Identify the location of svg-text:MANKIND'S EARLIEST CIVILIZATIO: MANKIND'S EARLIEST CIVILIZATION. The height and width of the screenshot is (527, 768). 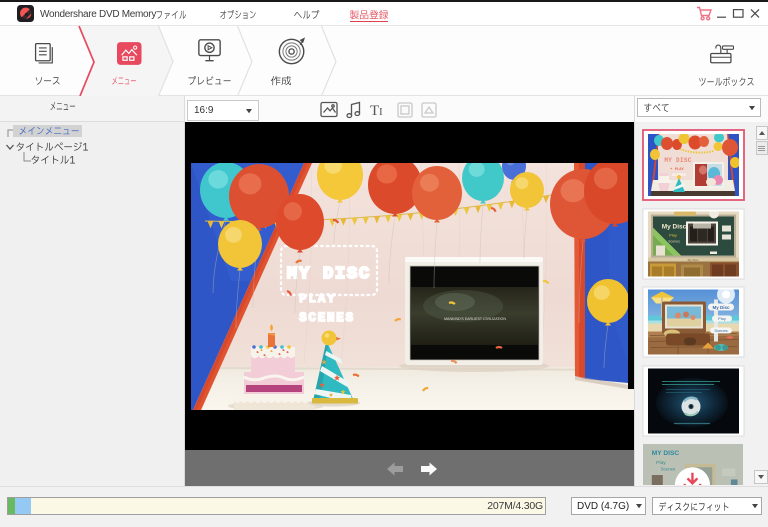
(475, 319).